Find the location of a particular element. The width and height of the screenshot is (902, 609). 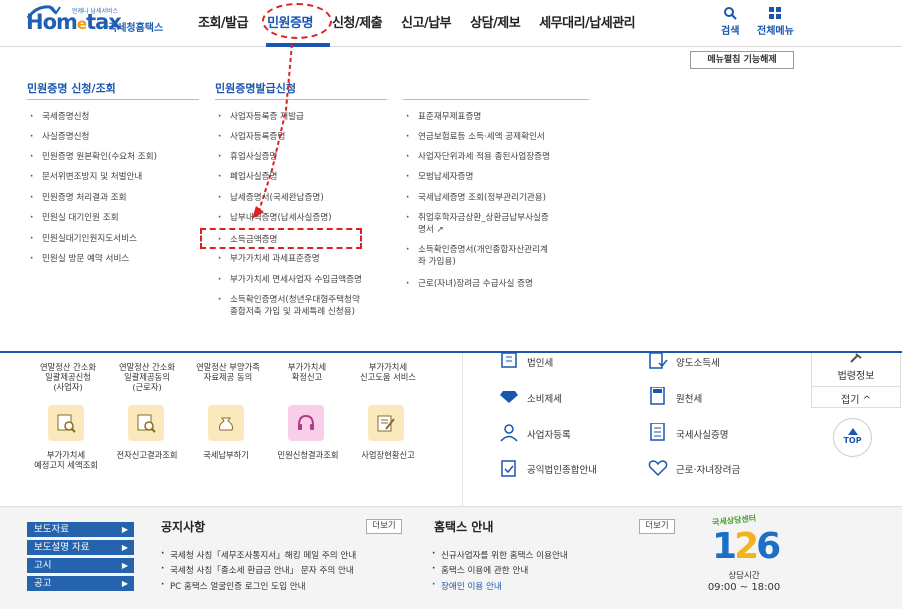

scroll-top-button: TOP is located at coordinates (852, 437).